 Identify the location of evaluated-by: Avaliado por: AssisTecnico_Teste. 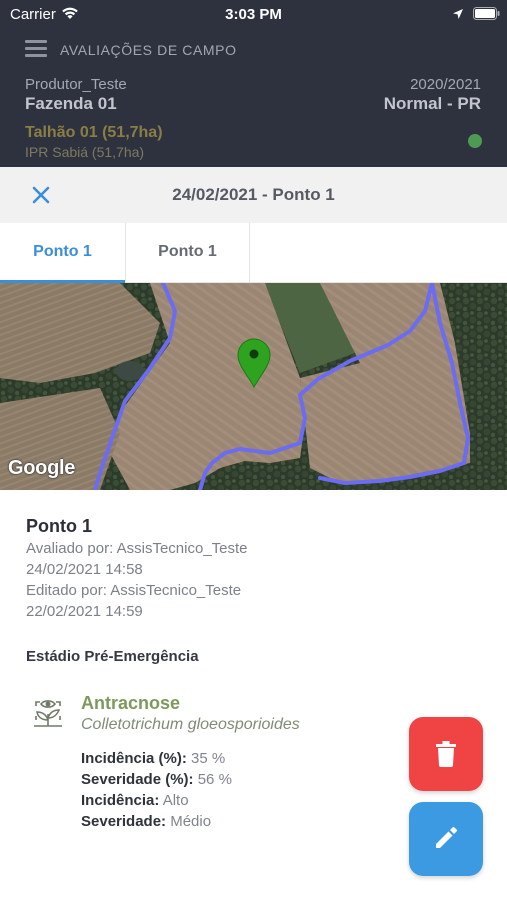
(137, 548).